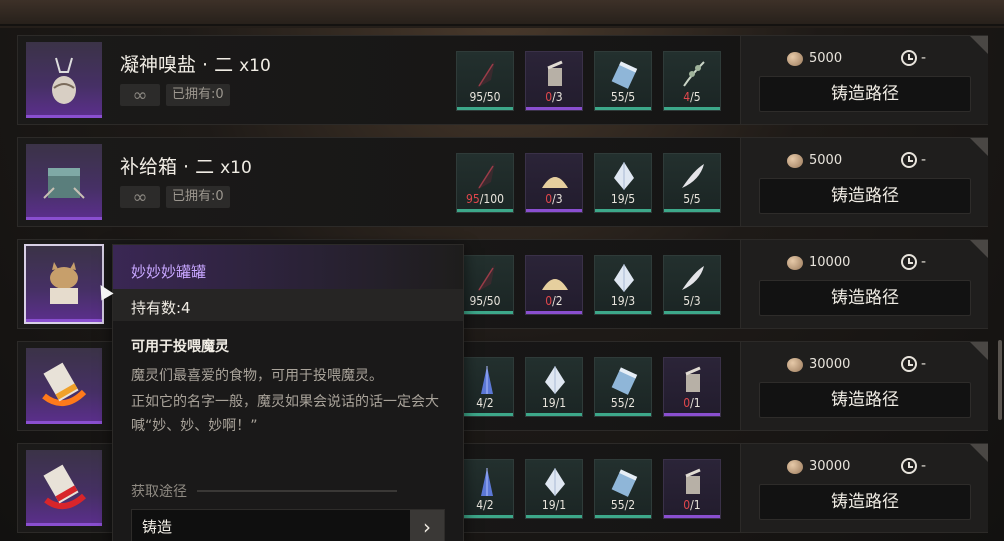  I want to click on infinity-icon: ∞, so click(140, 197).